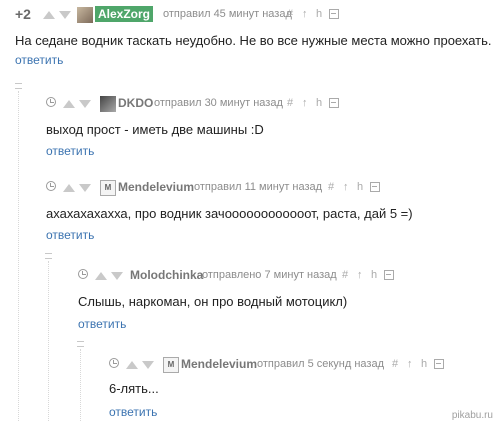 Image resolution: width=497 pixels, height=427 pixels. I want to click on username: Molodchinka, so click(166, 275).